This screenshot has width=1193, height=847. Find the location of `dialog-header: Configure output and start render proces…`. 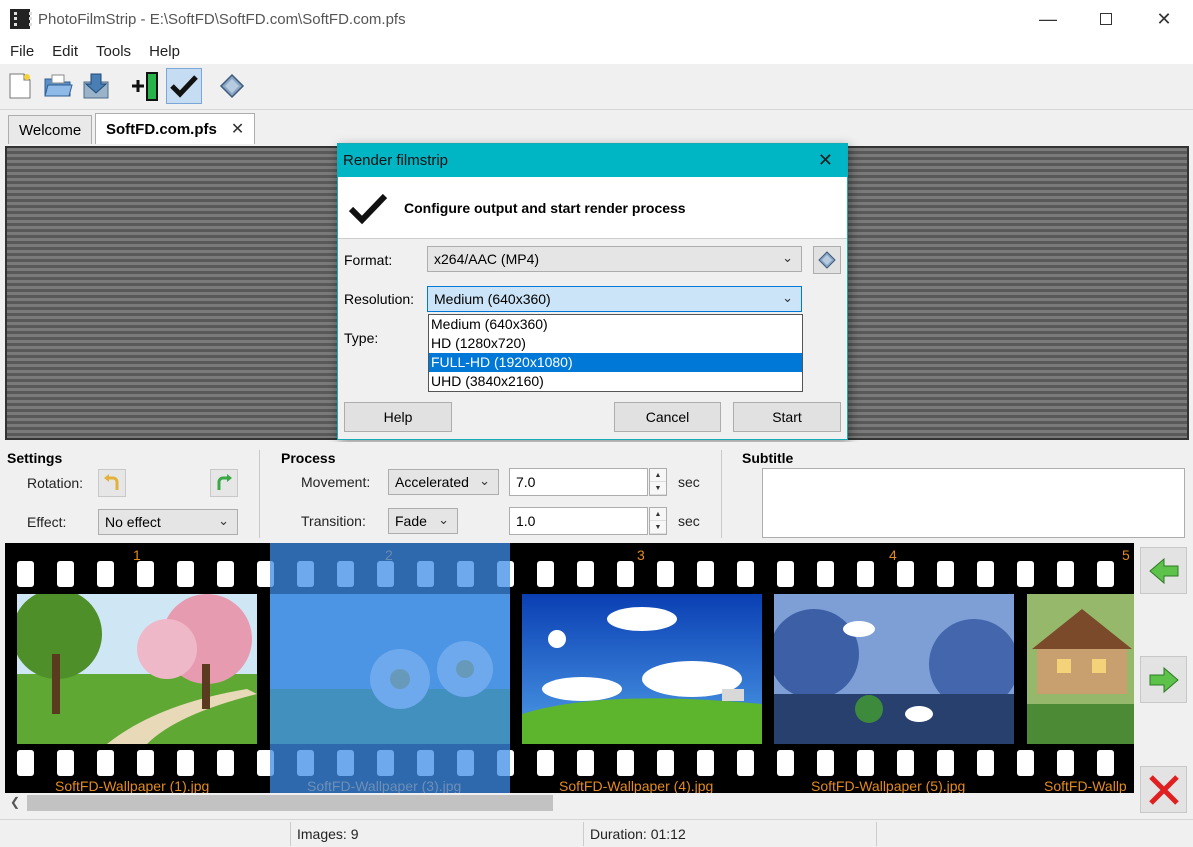

dialog-header: Configure output and start render proces… is located at coordinates (592, 208).